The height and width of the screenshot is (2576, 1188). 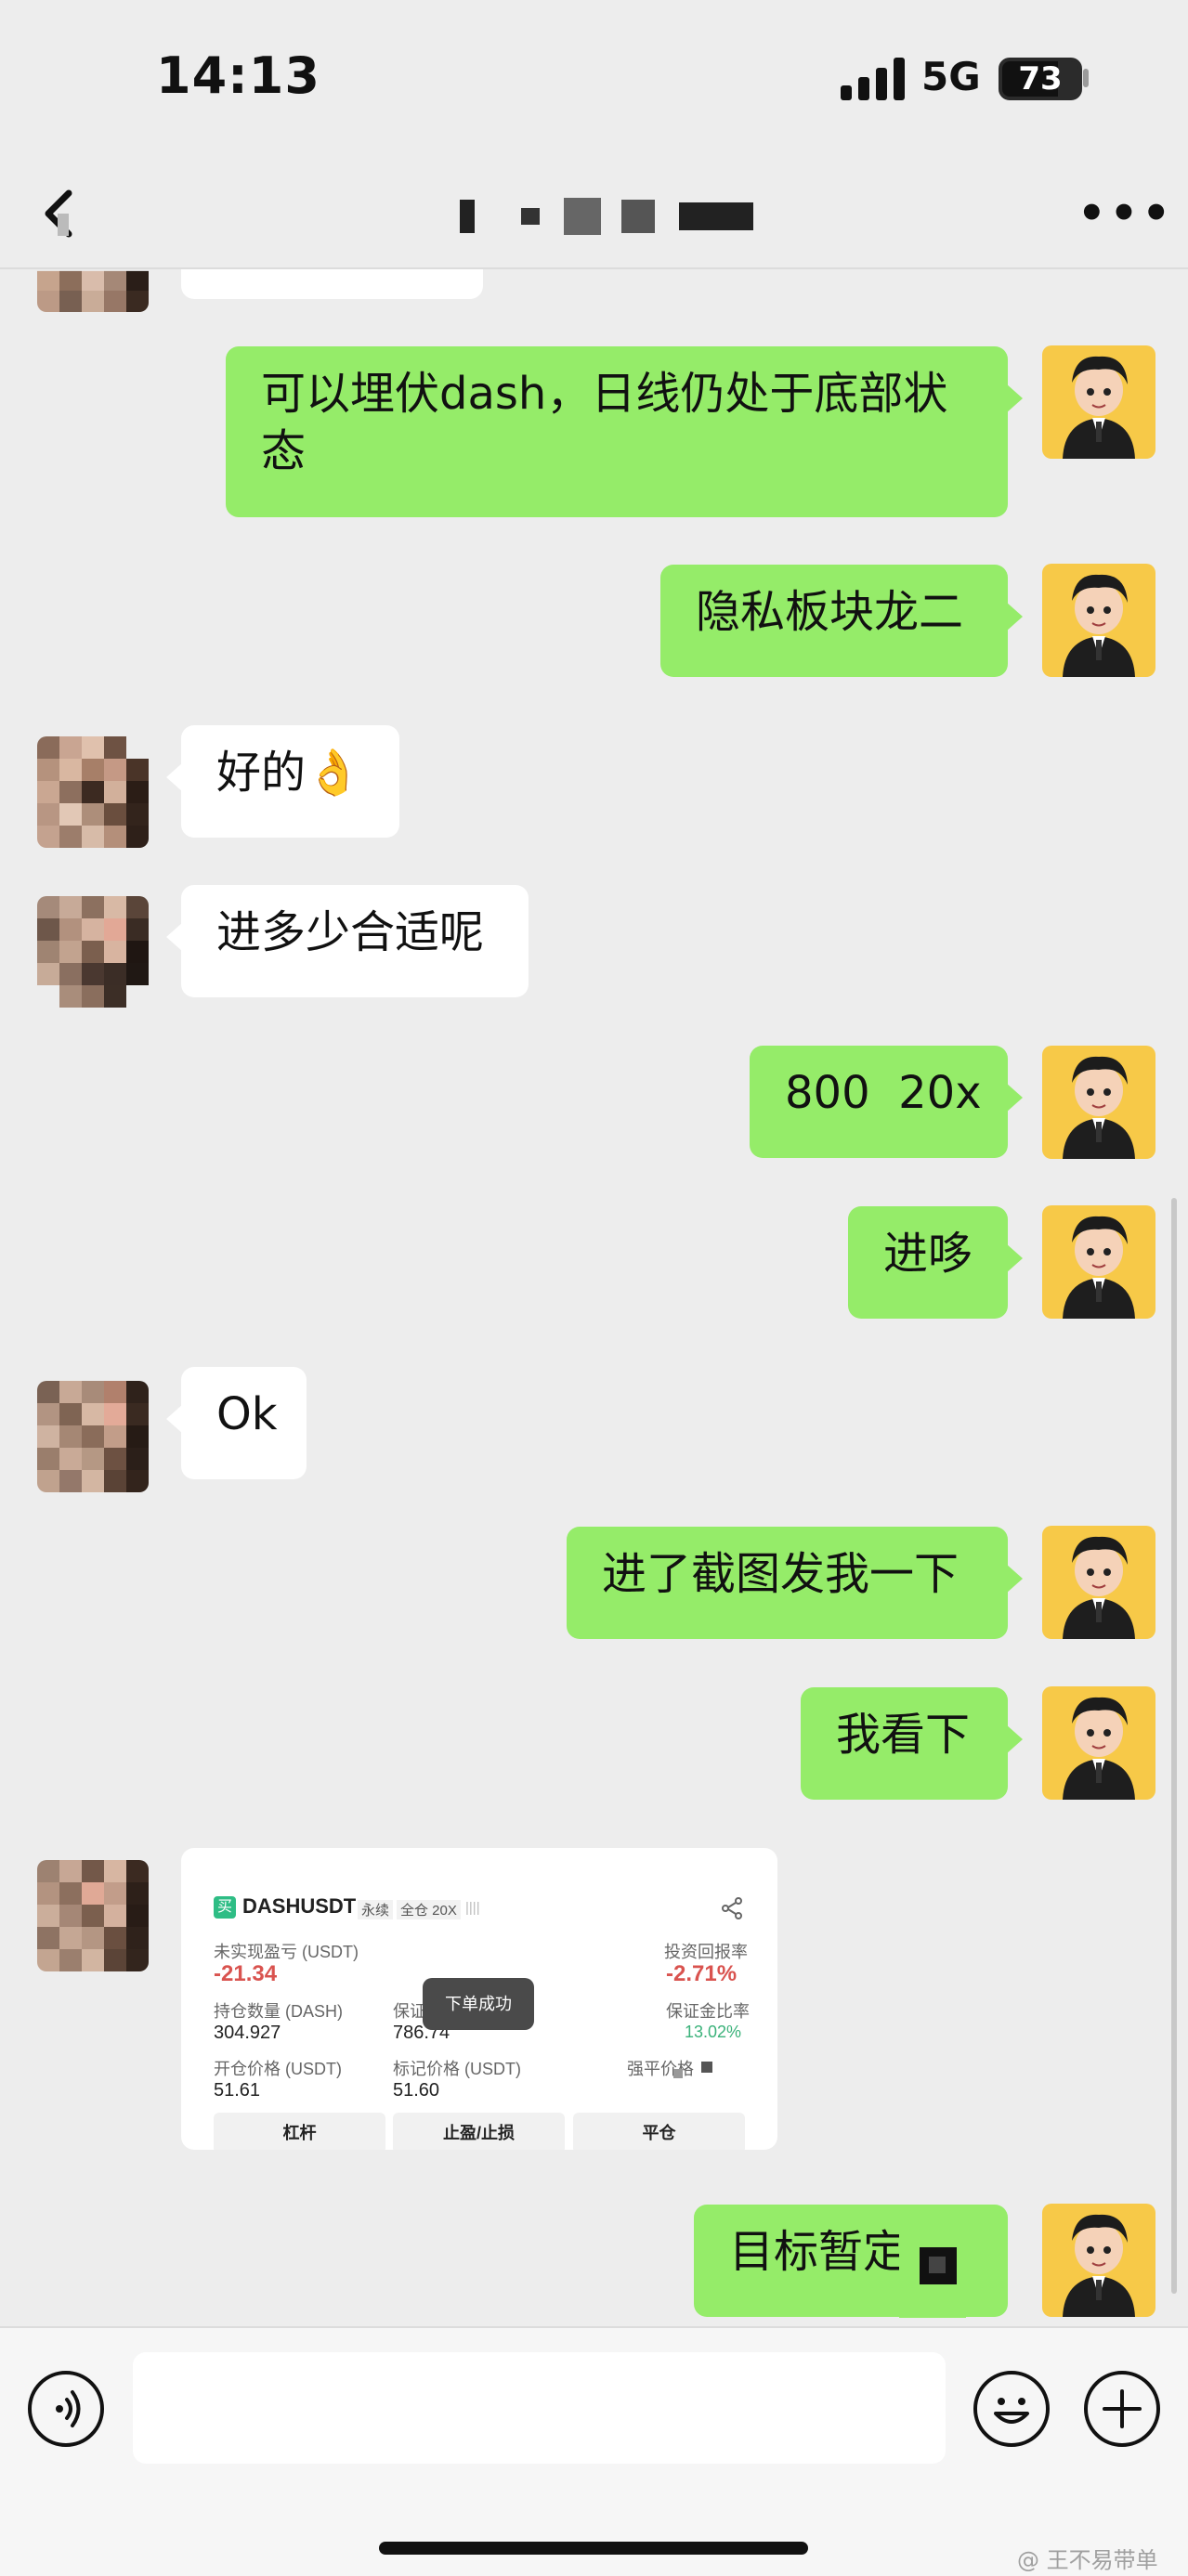 What do you see at coordinates (539, 2408) in the screenshot?
I see `message-input` at bounding box center [539, 2408].